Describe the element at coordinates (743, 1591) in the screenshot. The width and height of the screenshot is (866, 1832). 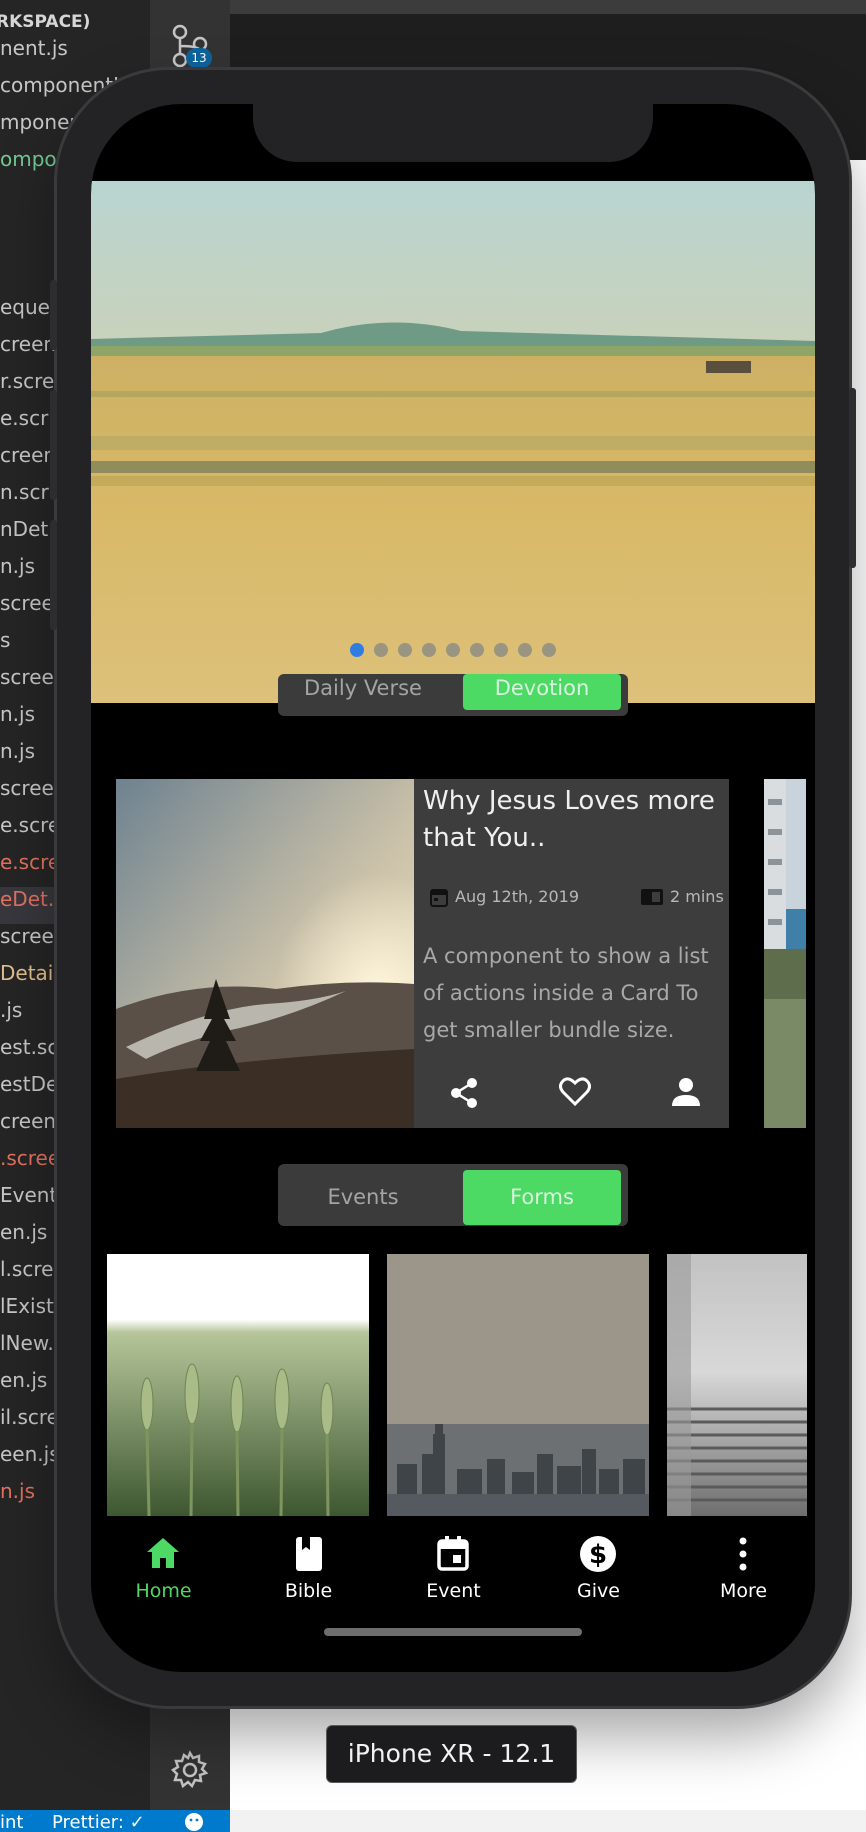
I see `tab-label: More` at that location.